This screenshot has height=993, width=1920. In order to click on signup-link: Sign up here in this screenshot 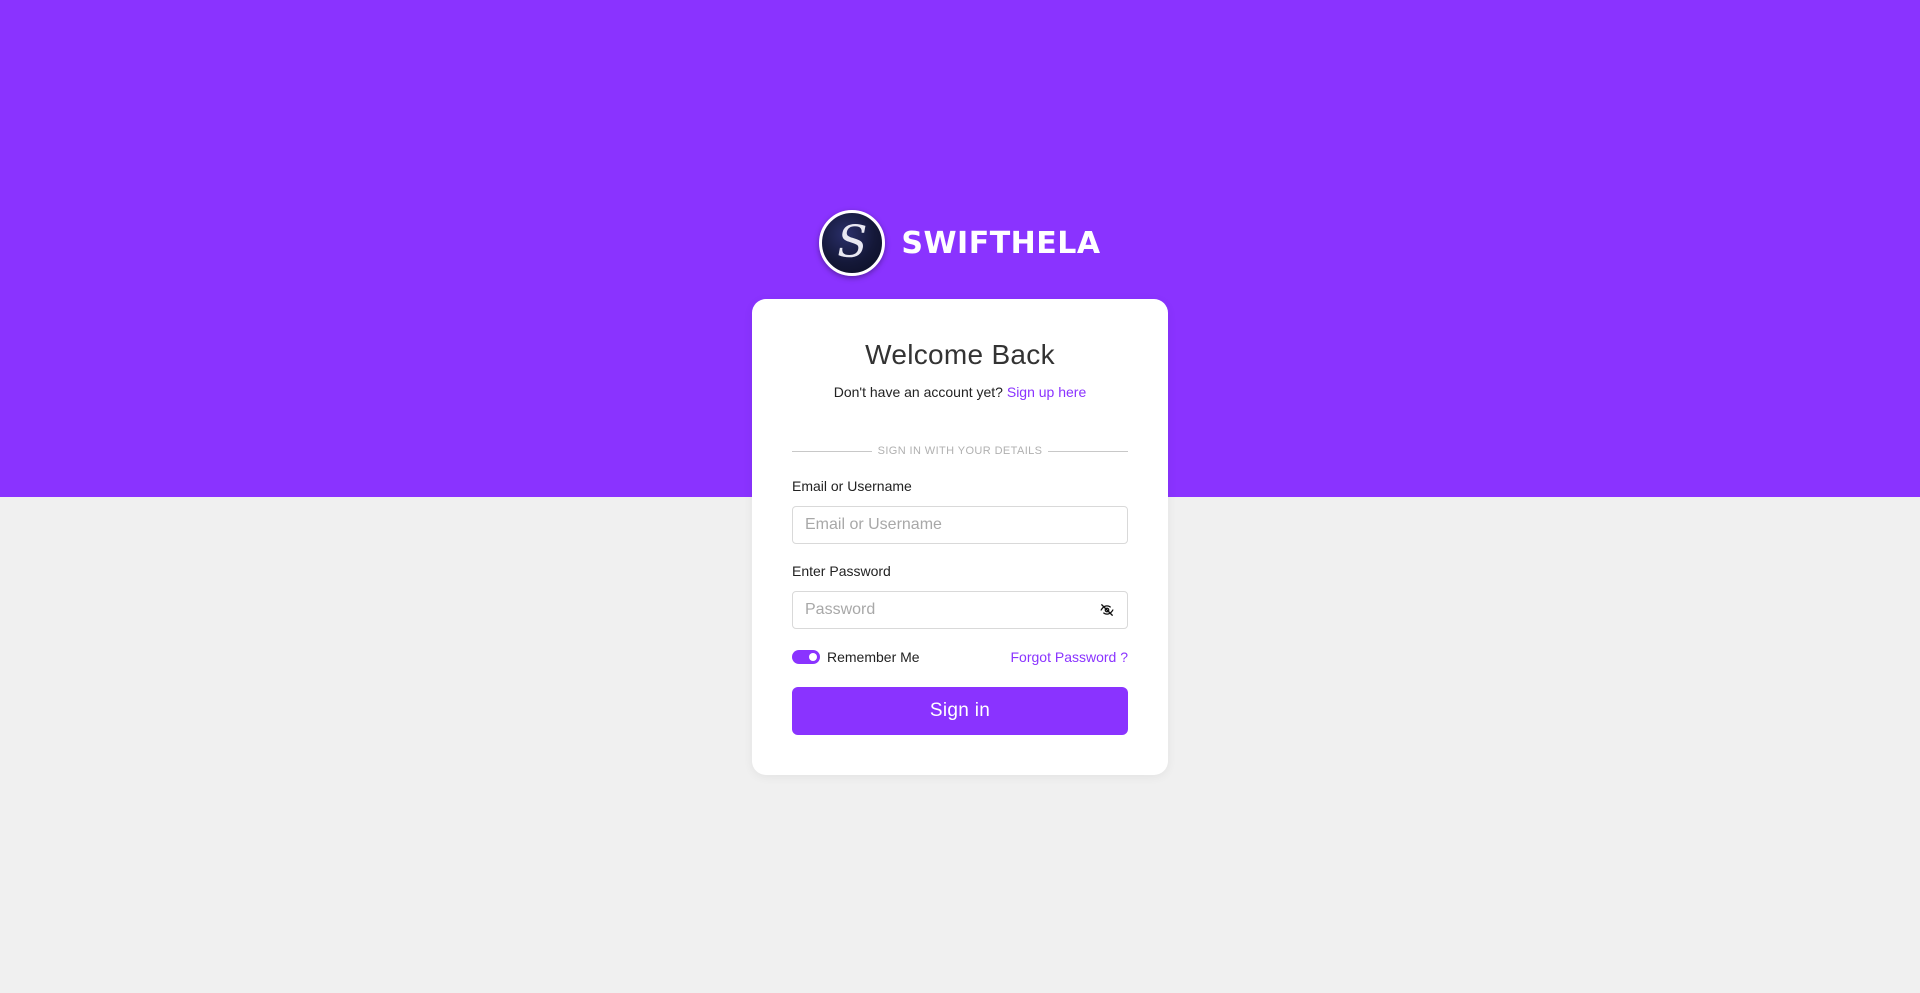, I will do `click(1046, 392)`.